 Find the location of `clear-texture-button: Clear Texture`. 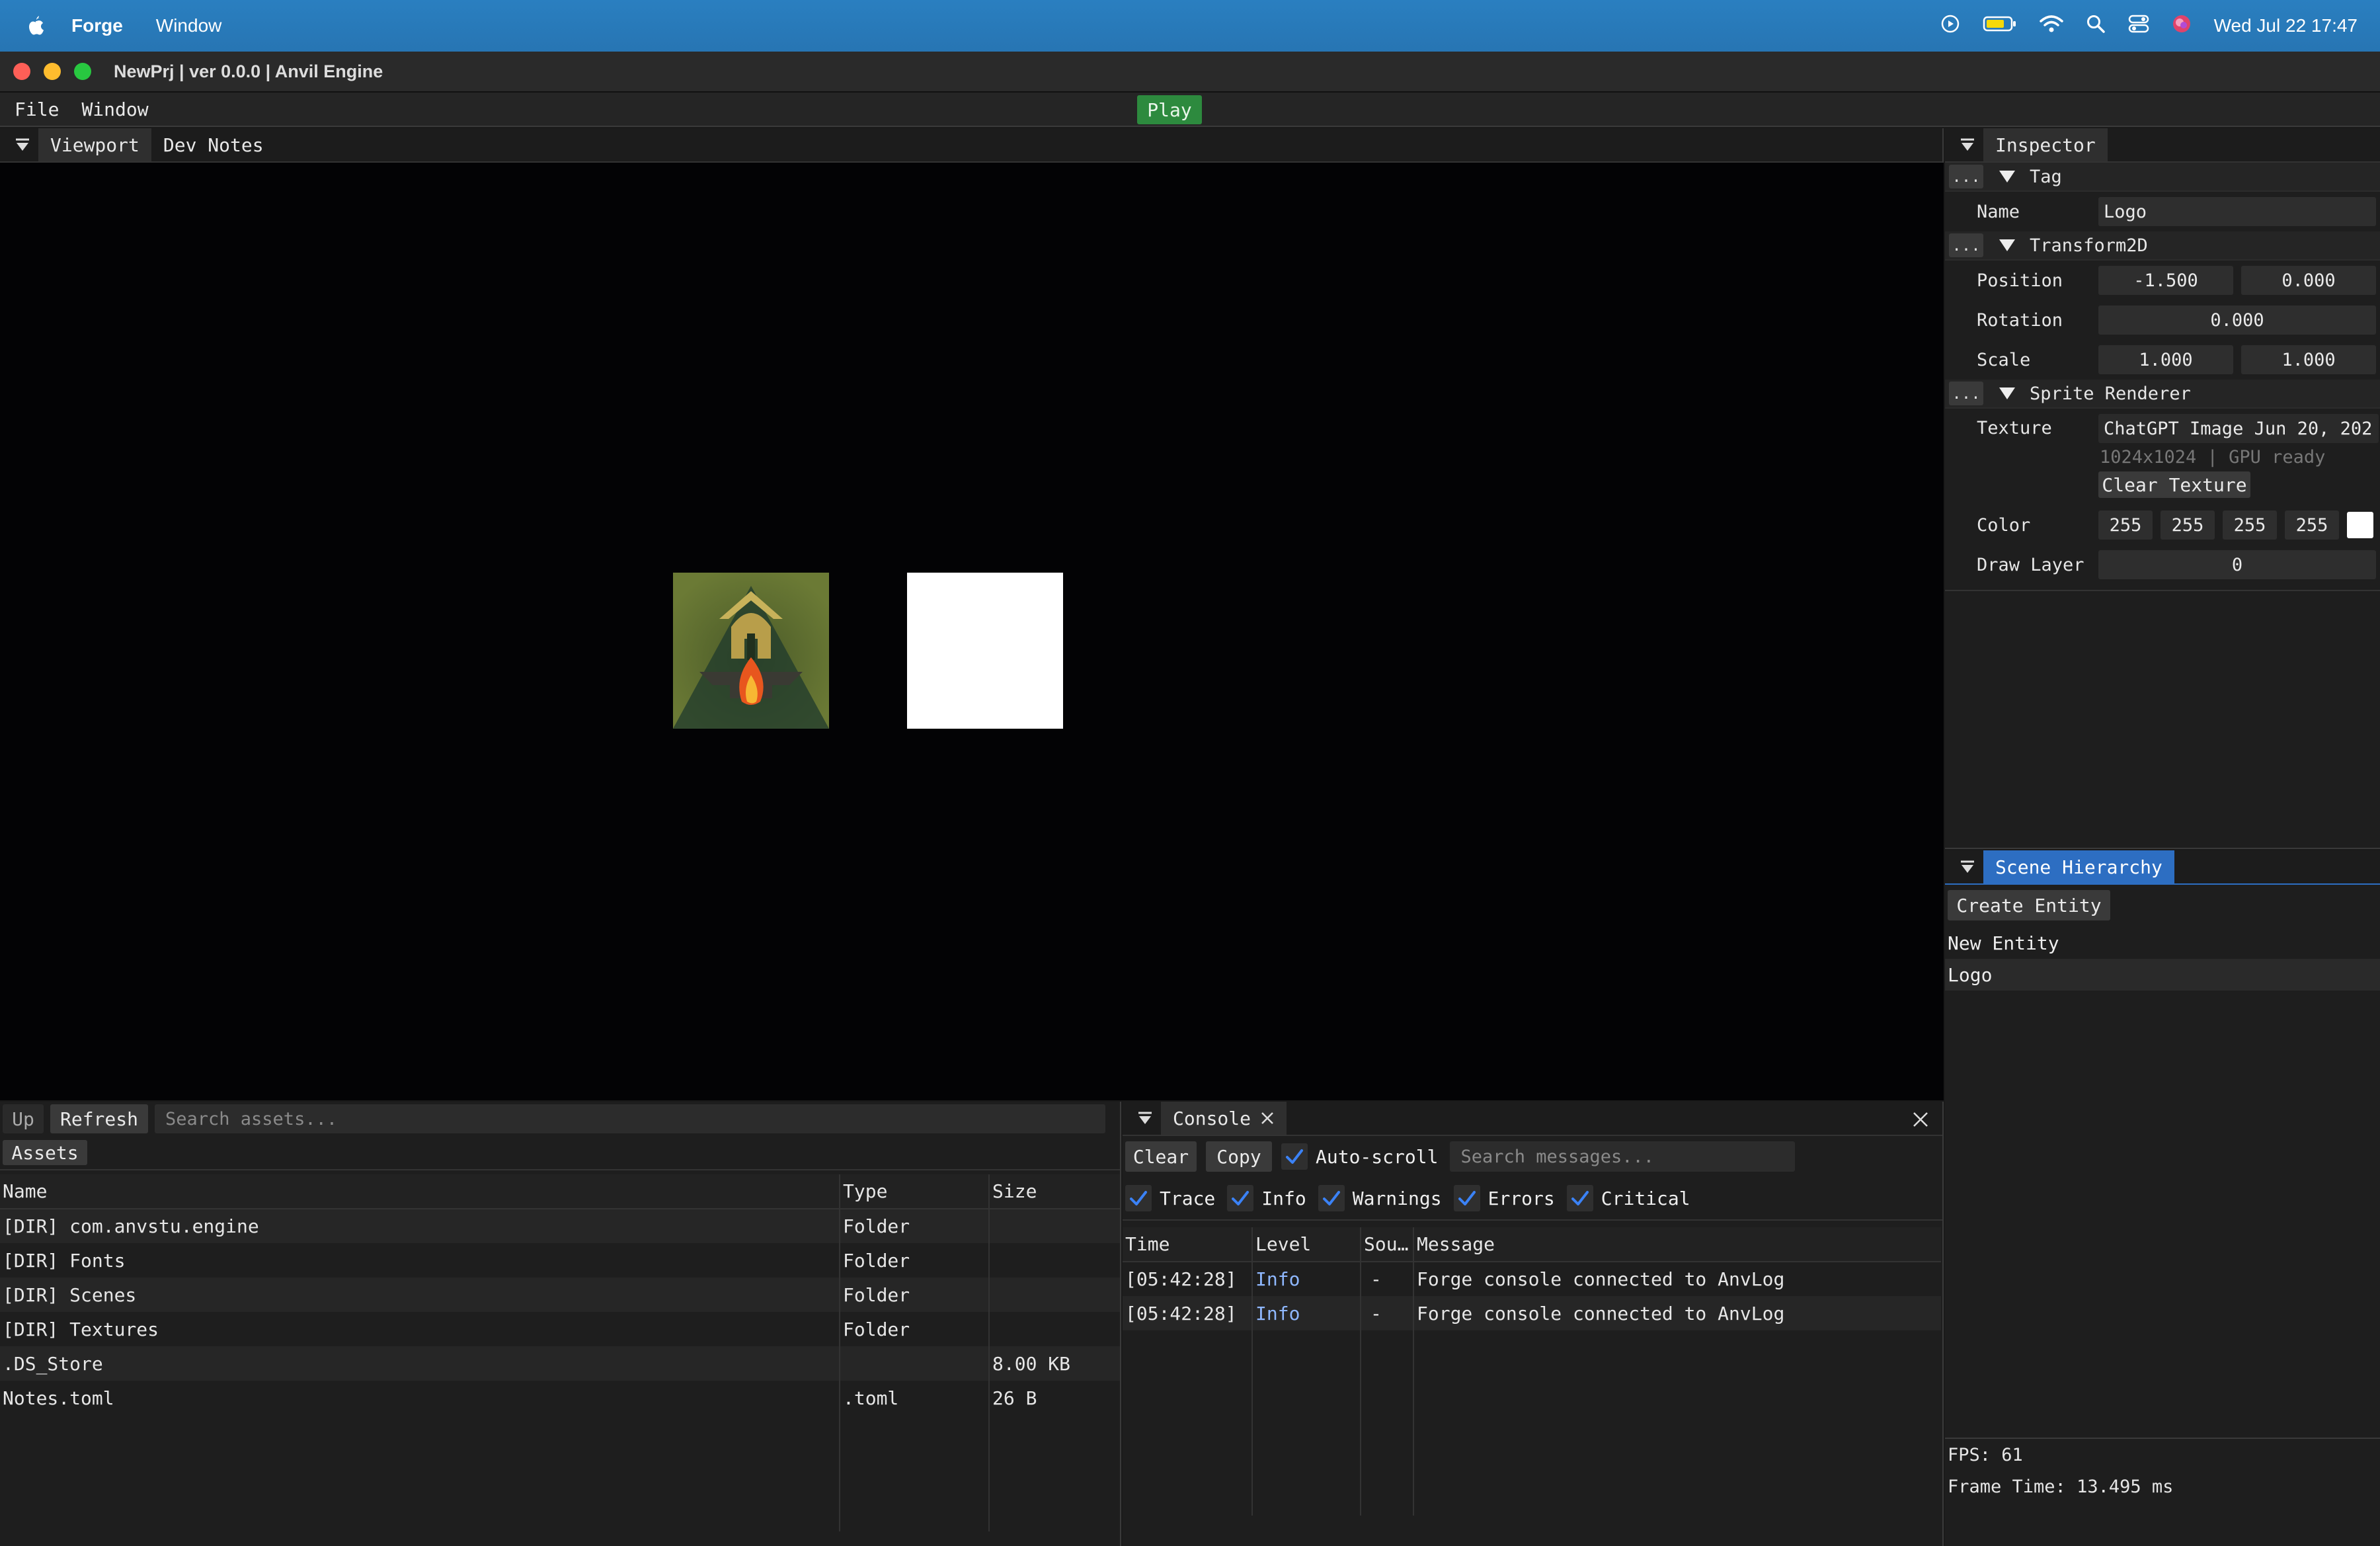

clear-texture-button: Clear Texture is located at coordinates (2174, 484).